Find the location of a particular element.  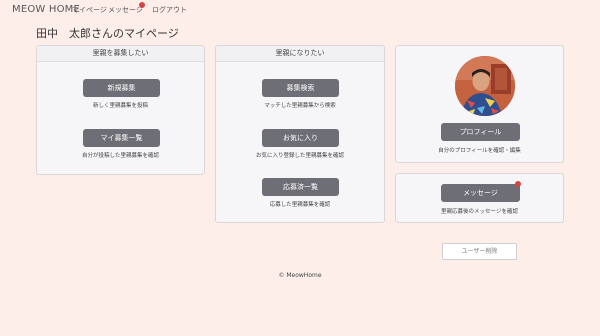

favorites-desc: お気に入り登録した里親募集を確認 is located at coordinates (299, 156).